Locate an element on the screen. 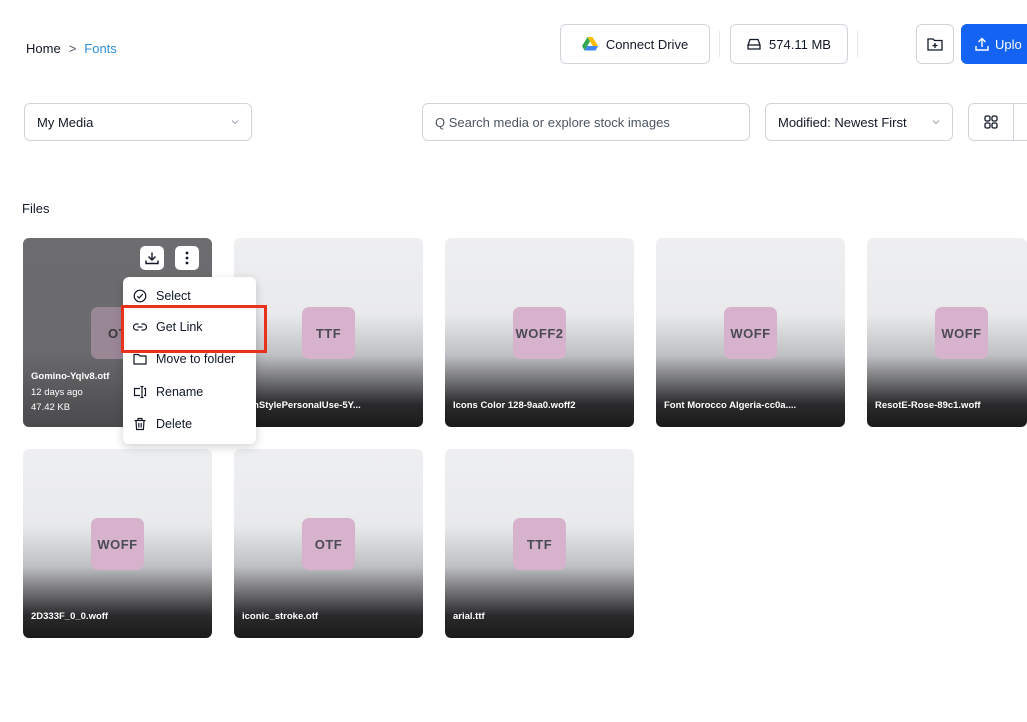  menu-item-select: Select is located at coordinates (162, 296).